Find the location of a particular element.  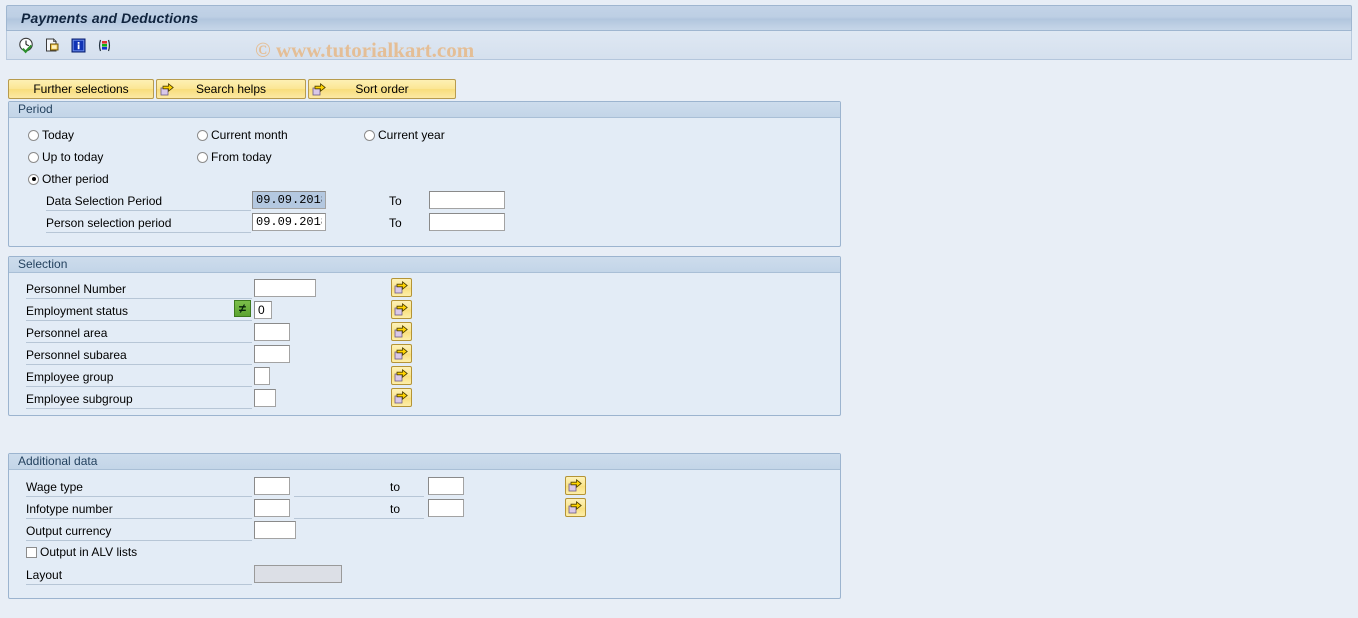

radio-from-today-label: From today is located at coordinates (241, 157).